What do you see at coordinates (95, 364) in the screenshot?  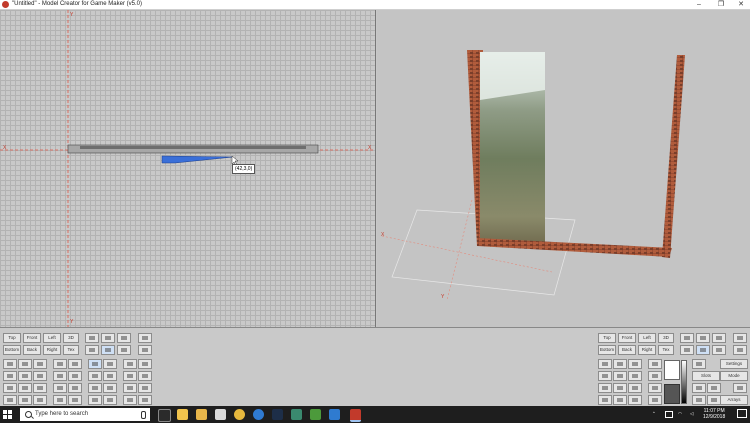 I see `add-point-icon` at bounding box center [95, 364].